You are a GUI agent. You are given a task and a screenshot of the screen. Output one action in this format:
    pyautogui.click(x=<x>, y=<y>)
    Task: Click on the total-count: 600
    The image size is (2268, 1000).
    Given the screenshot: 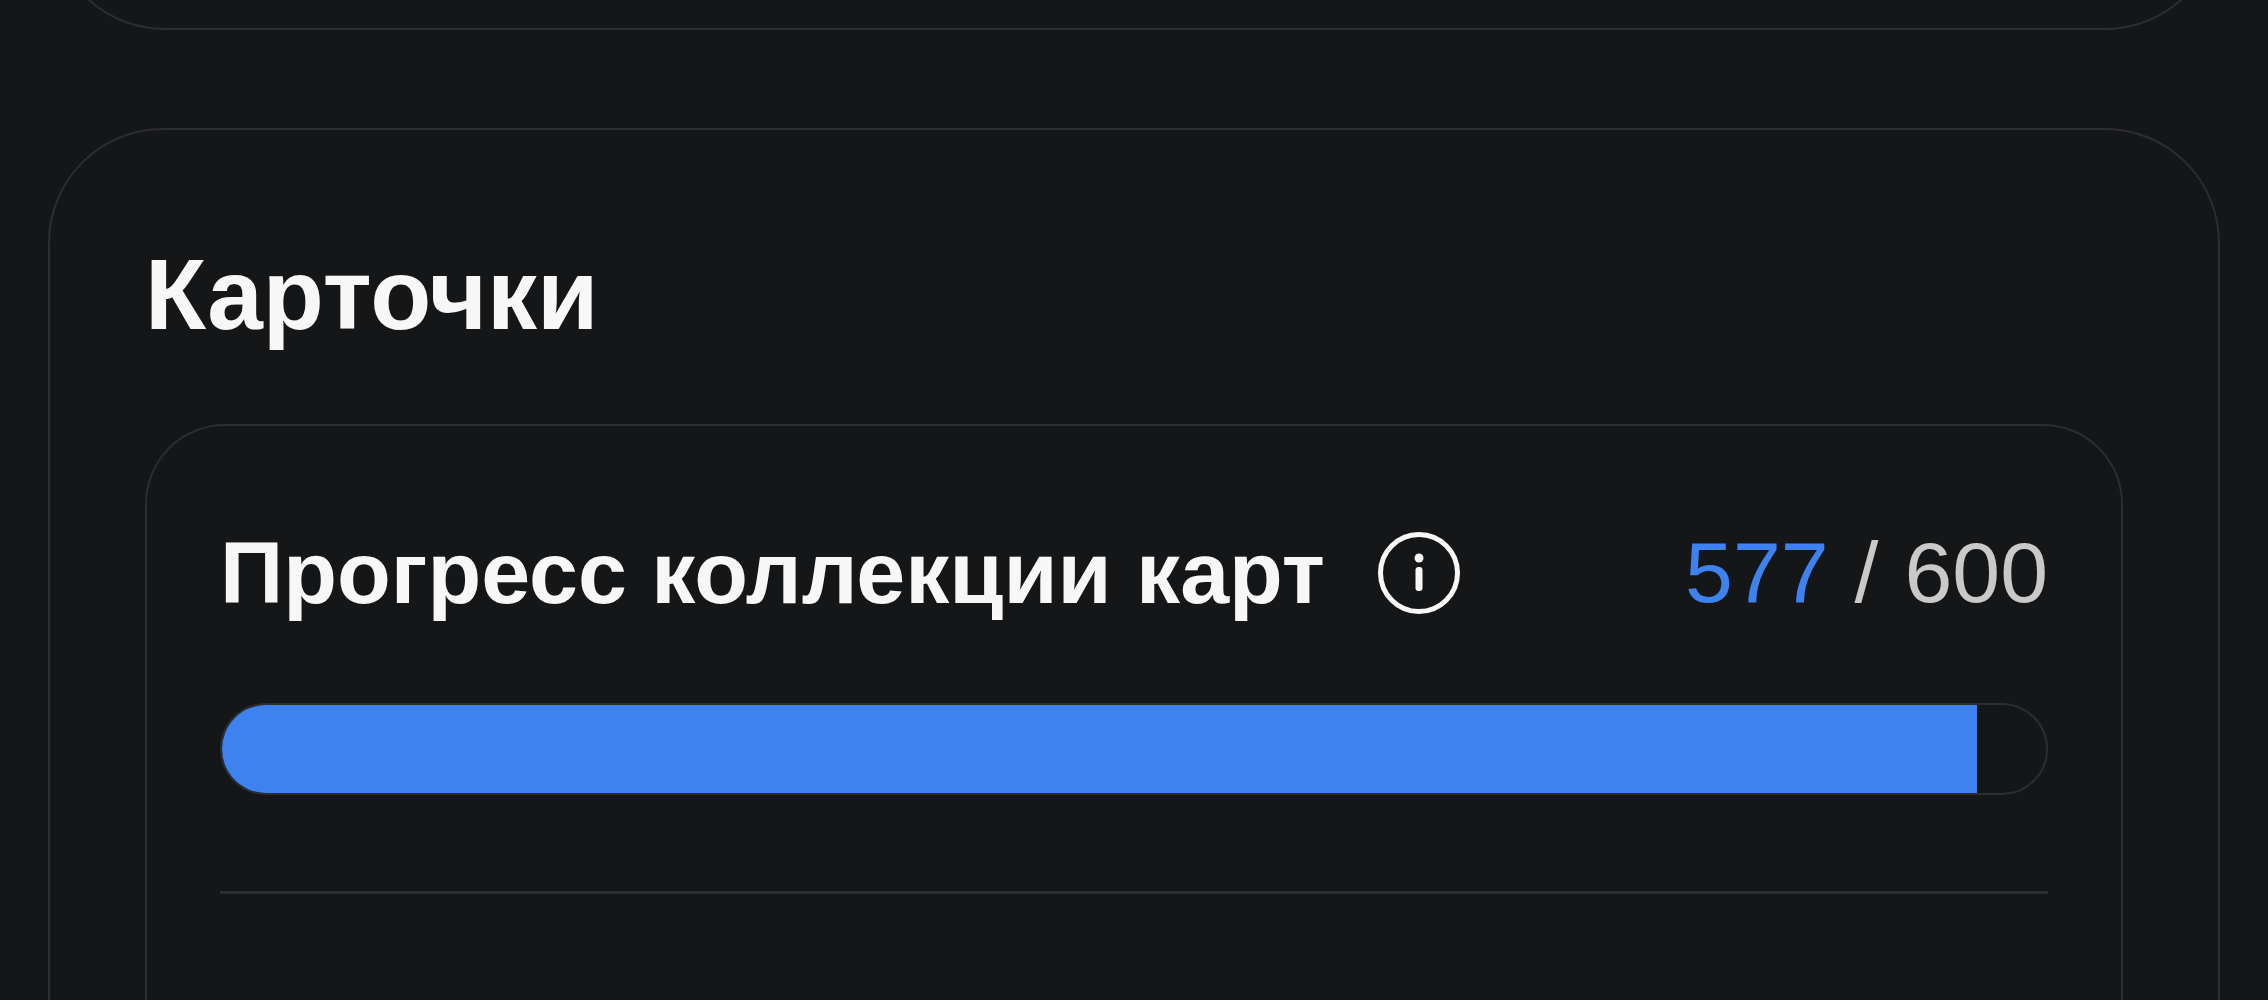 What is the action you would take?
    pyautogui.click(x=1976, y=573)
    